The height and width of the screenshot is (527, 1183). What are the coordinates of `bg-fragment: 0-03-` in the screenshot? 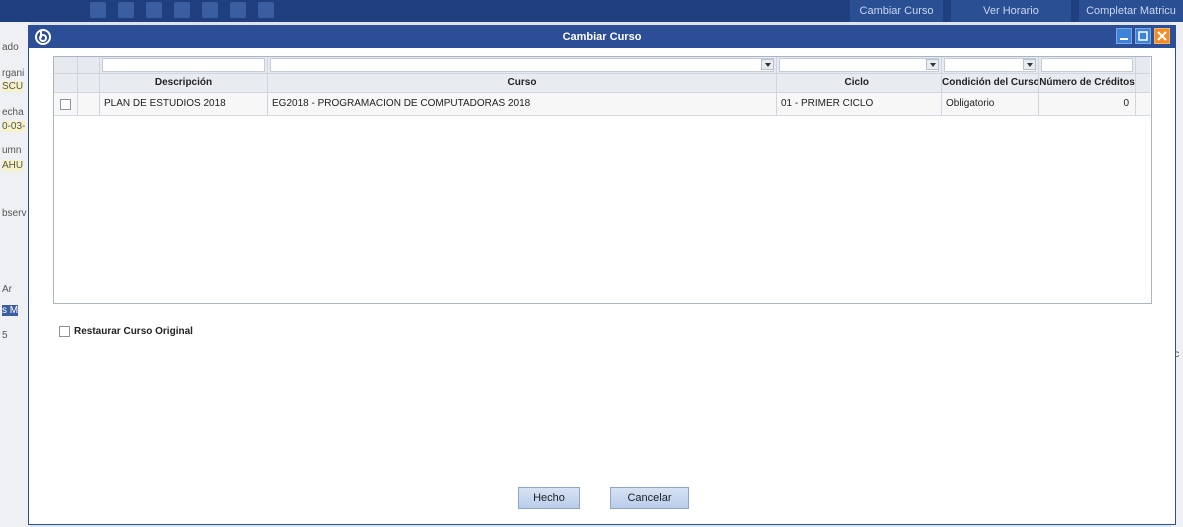 It's located at (14, 126).